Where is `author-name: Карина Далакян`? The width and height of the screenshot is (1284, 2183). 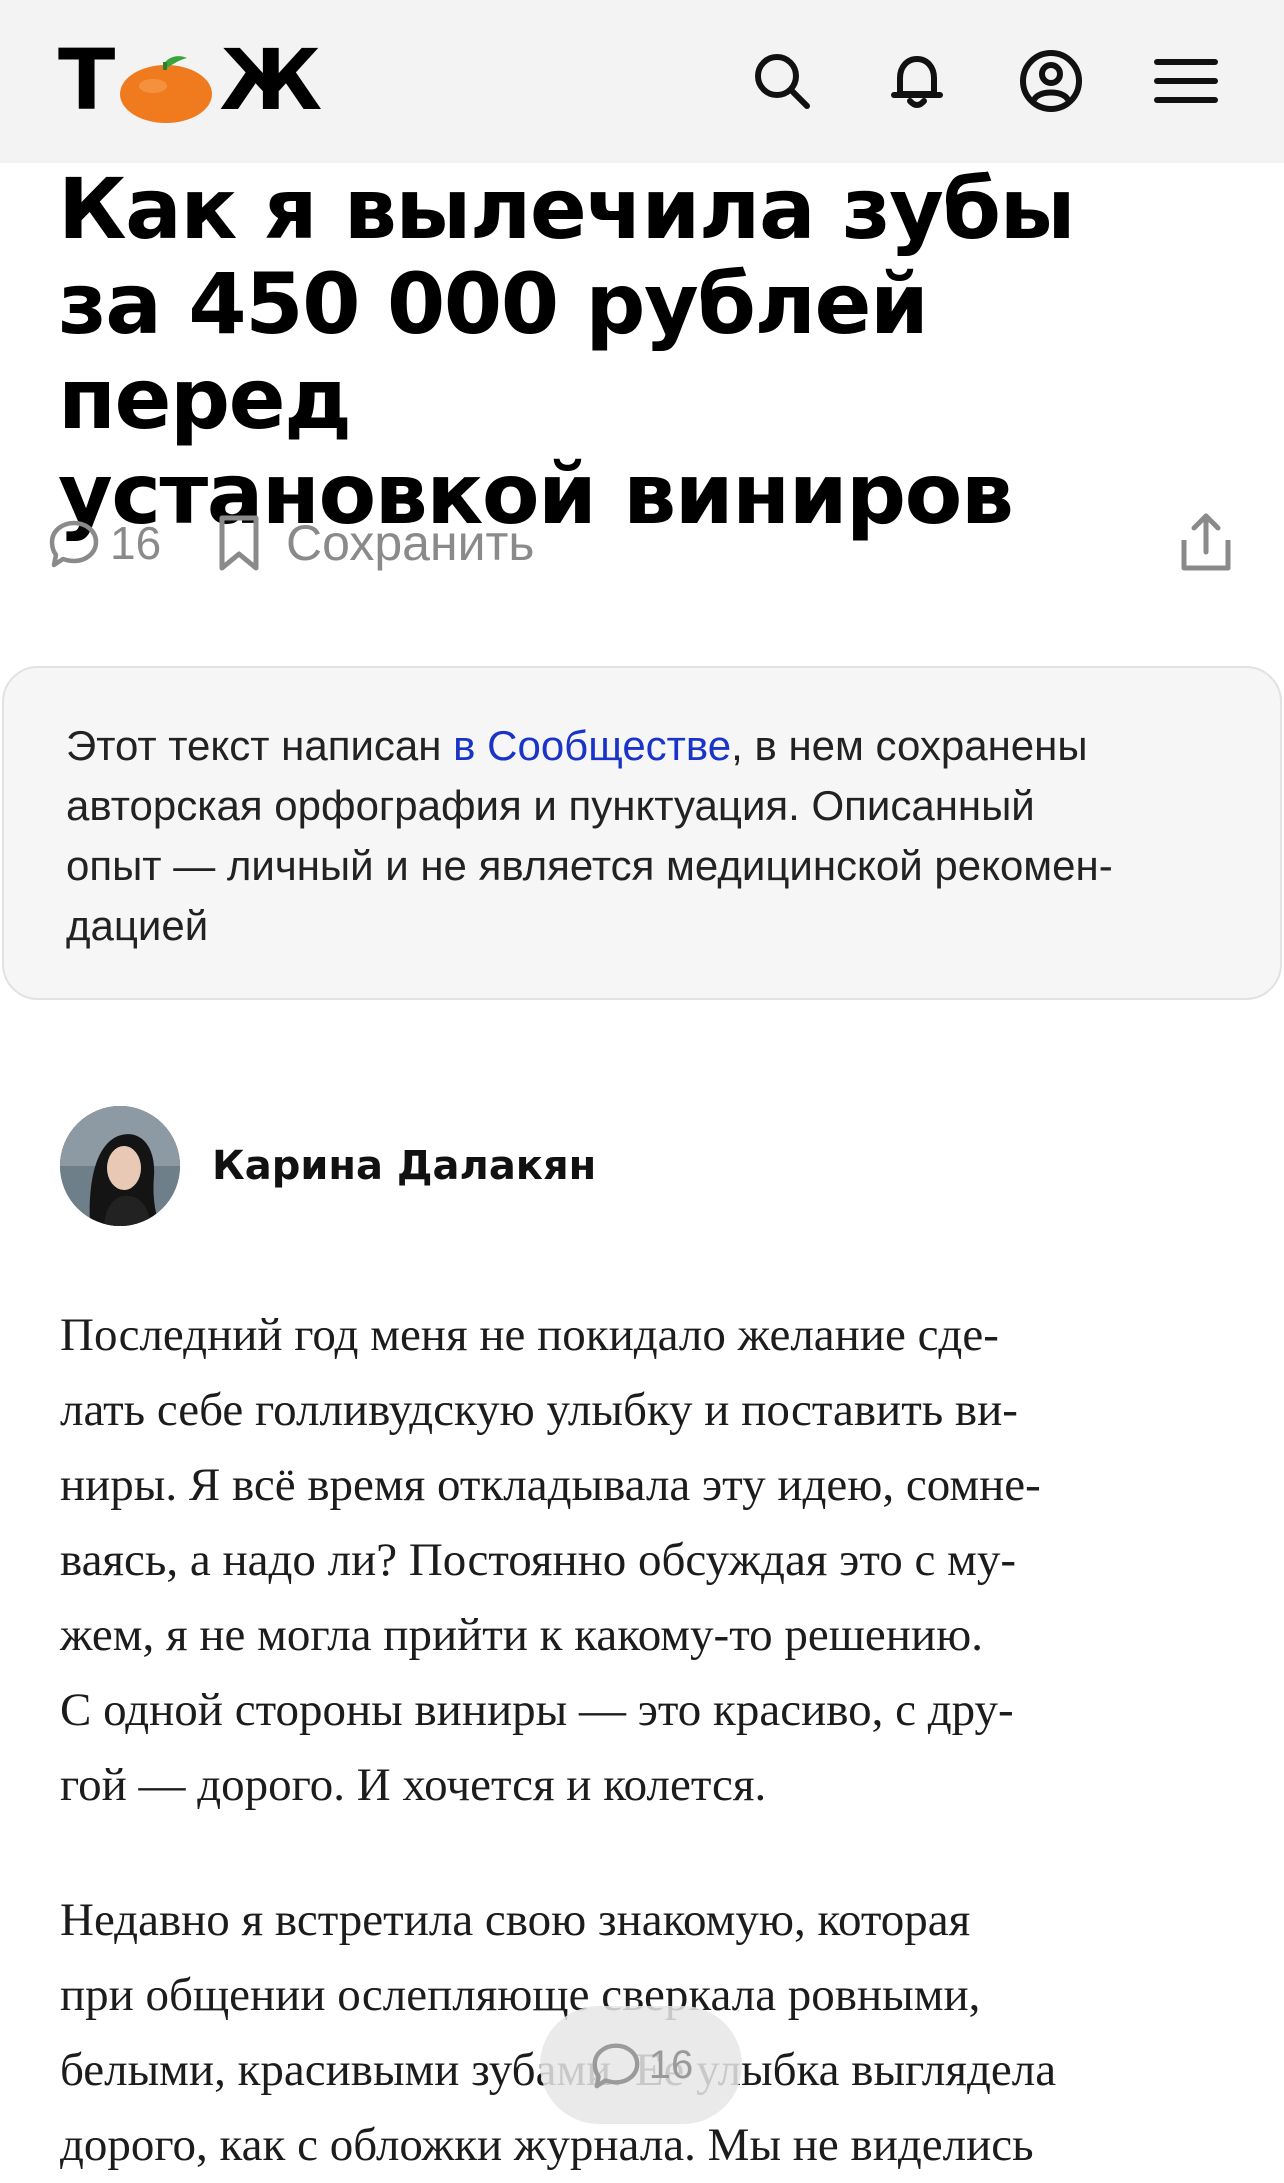
author-name: Карина Далакян is located at coordinates (404, 1166).